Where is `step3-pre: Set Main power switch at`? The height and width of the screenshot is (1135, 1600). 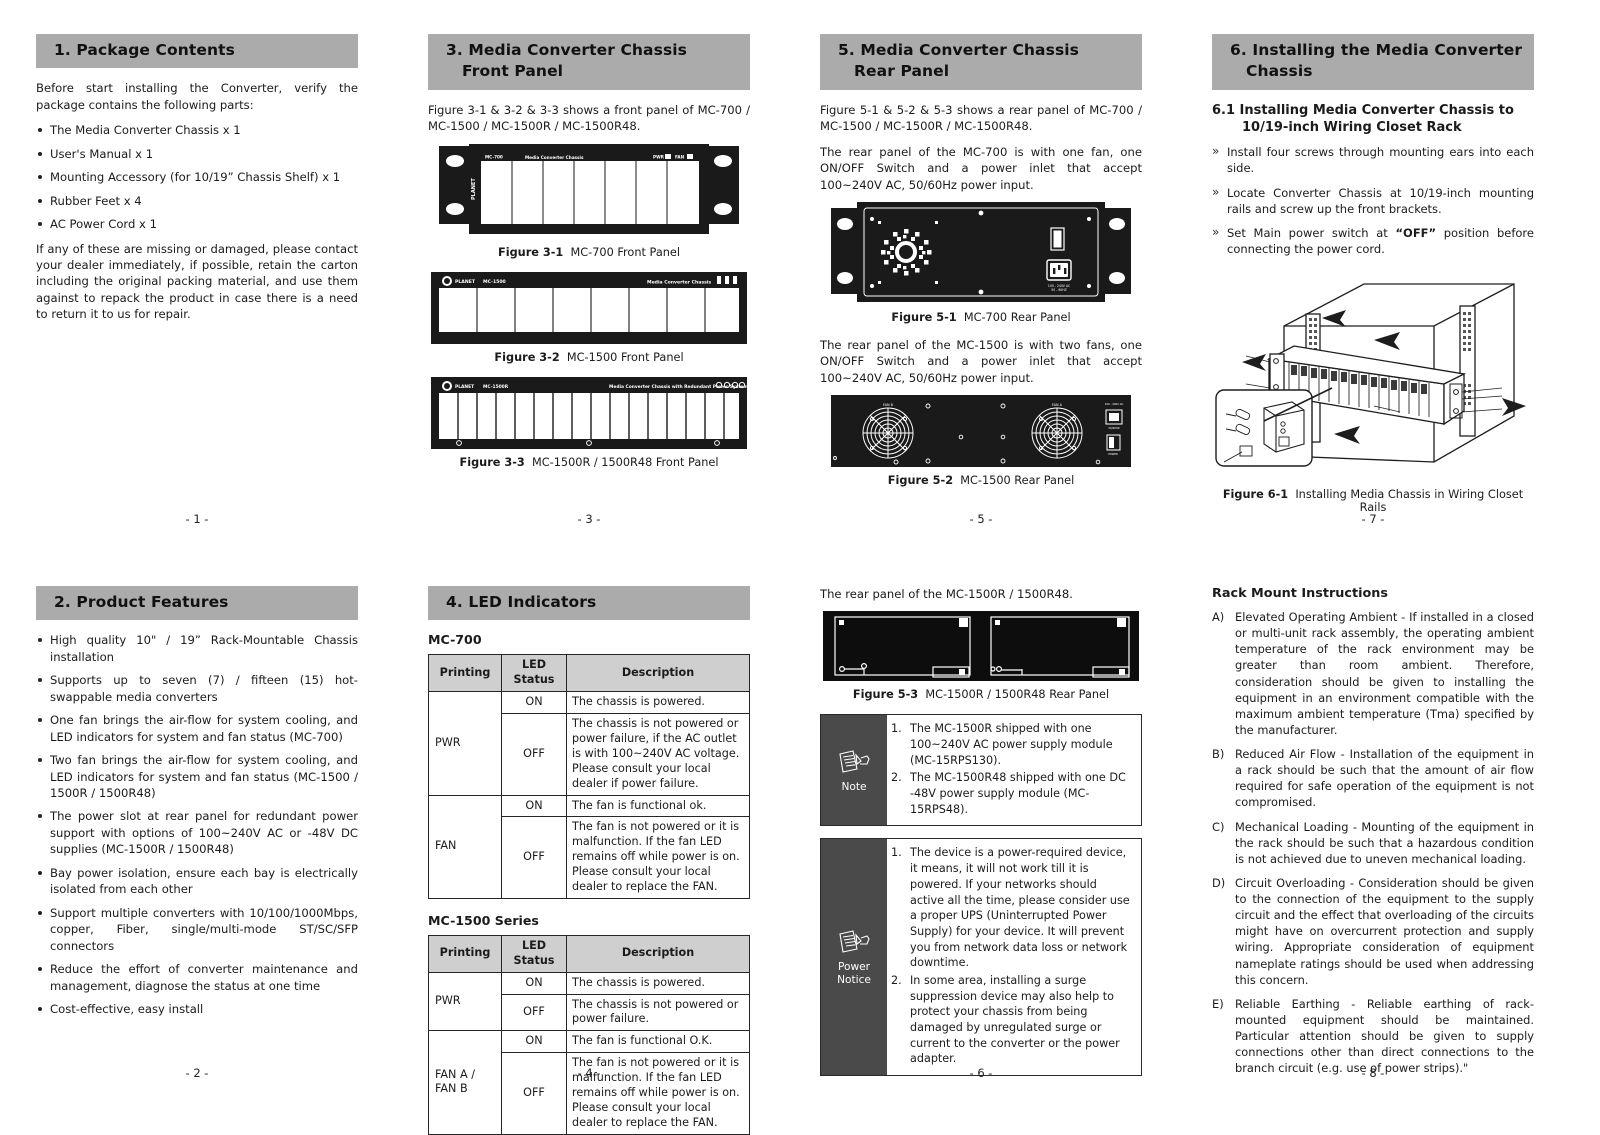 step3-pre: Set Main power switch at is located at coordinates (1311, 233).